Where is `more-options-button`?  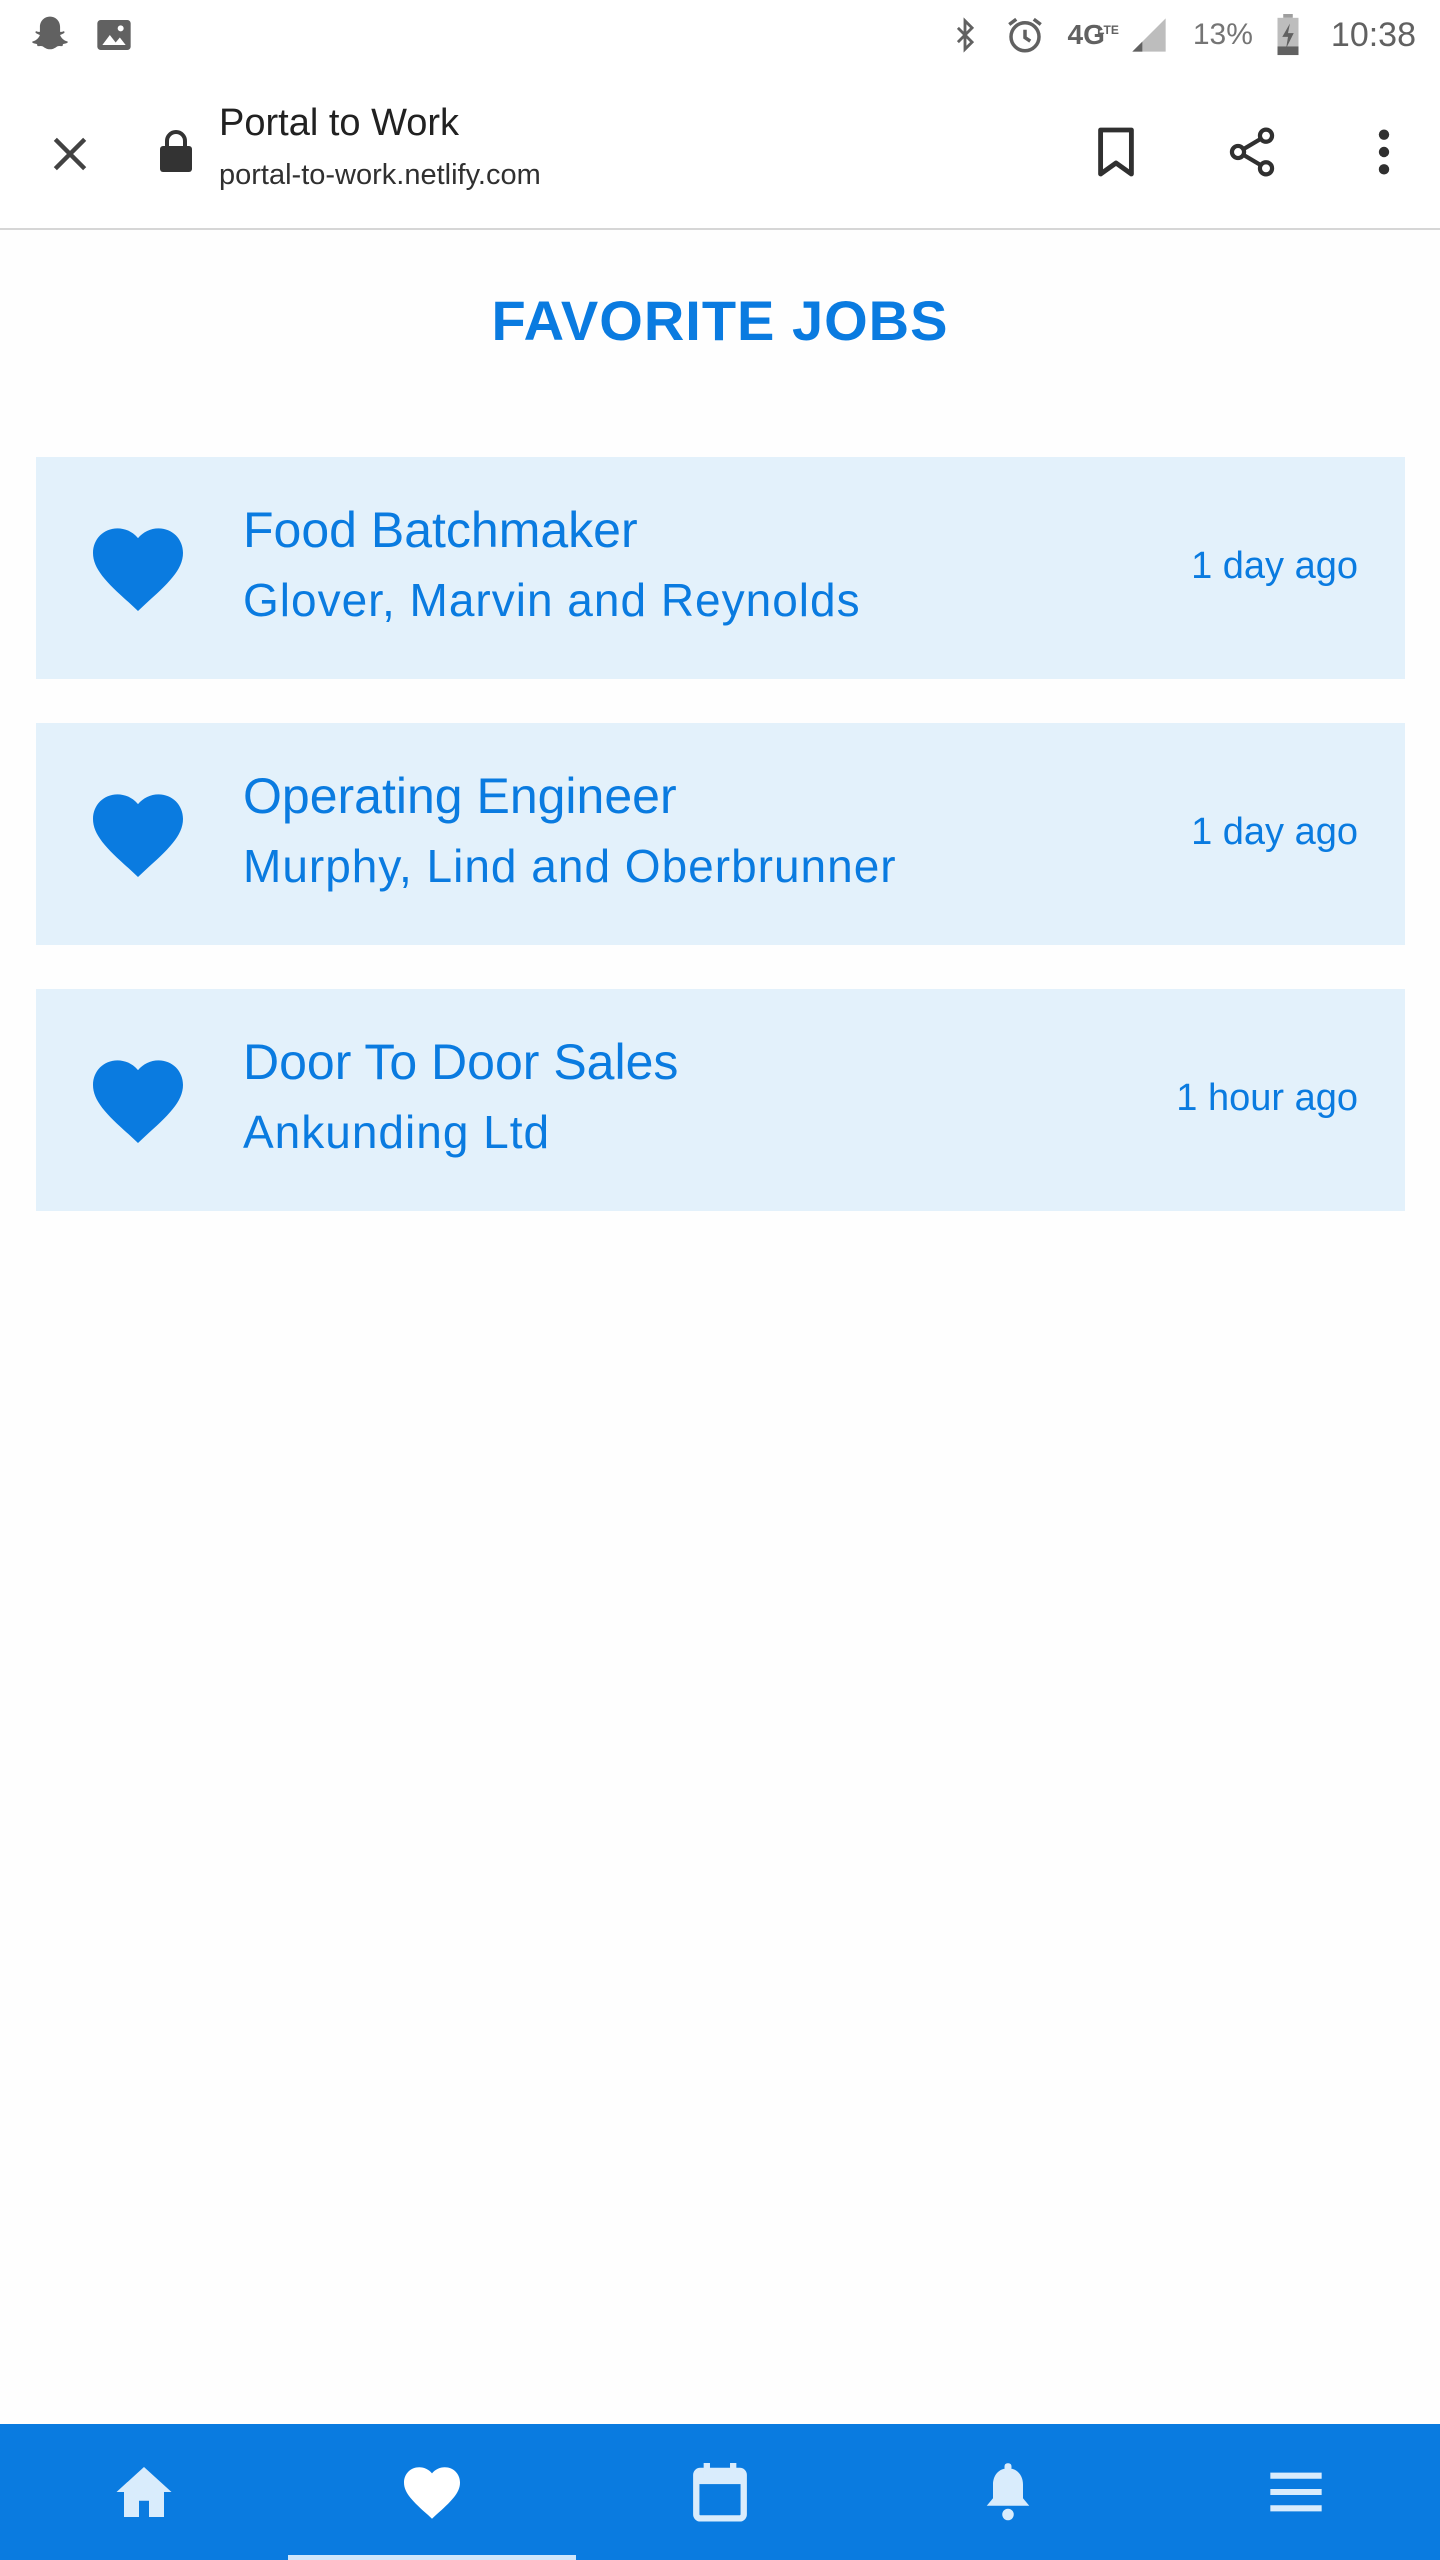 more-options-button is located at coordinates (1384, 152).